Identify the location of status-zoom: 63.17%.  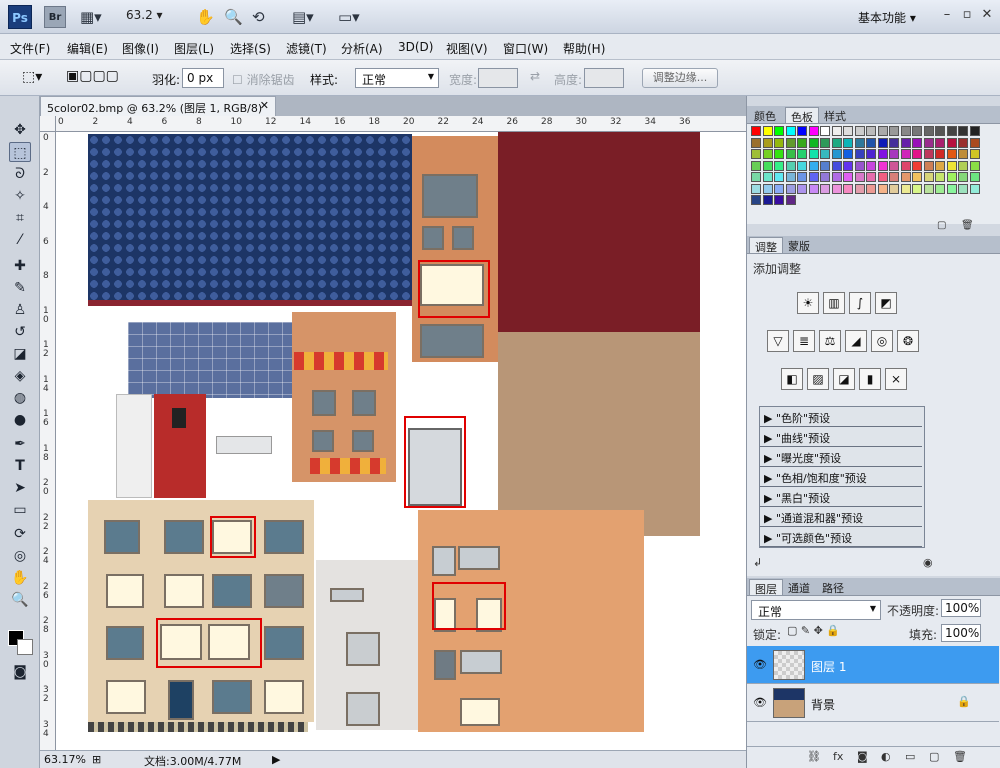
(65, 759).